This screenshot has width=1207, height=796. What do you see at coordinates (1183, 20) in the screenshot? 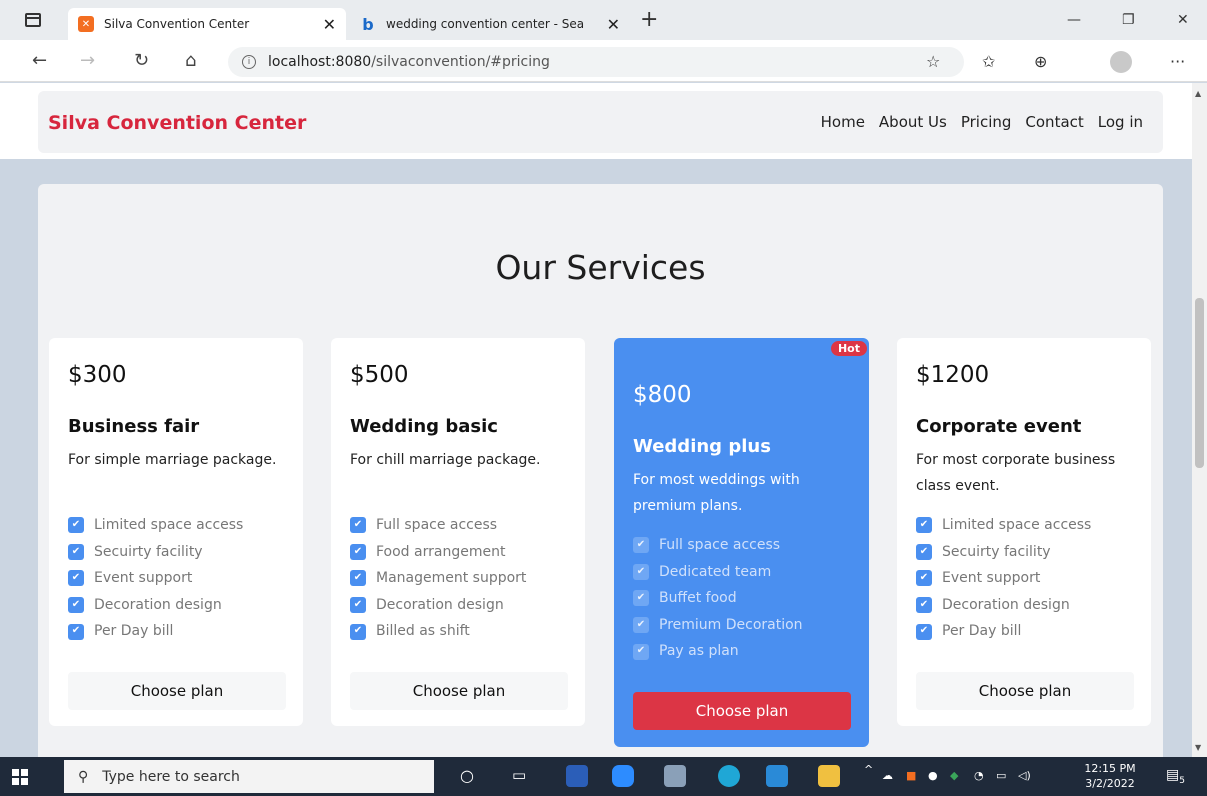
I see `window-close-icon: ✕` at bounding box center [1183, 20].